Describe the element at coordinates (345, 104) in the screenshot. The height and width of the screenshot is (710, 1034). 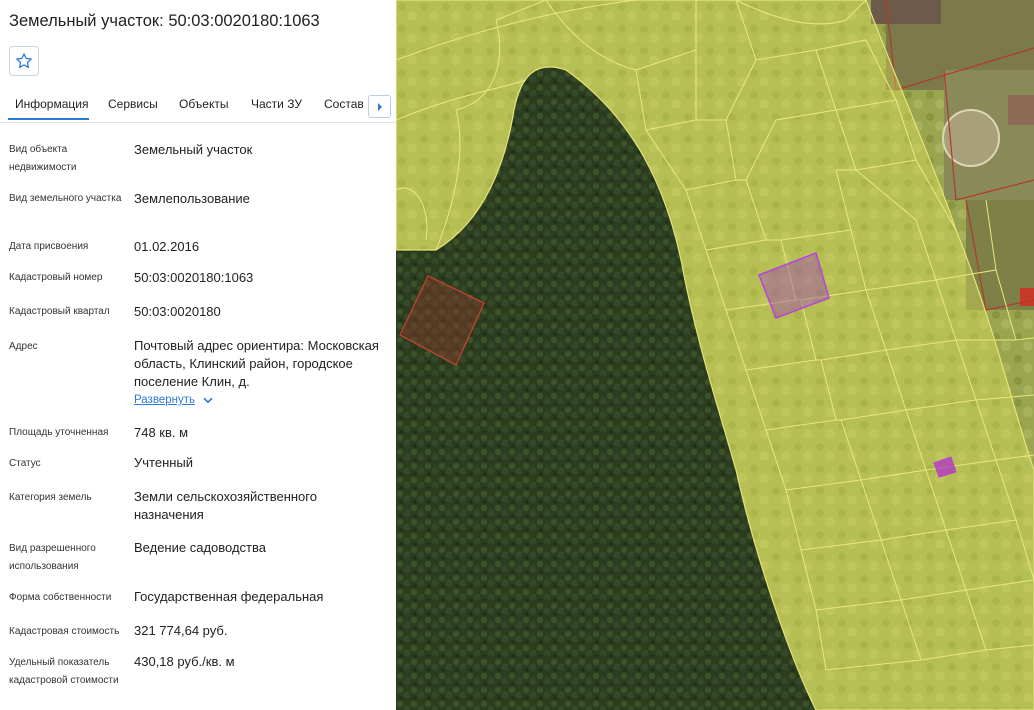
I see `tab-composition: Состав ЕЗП` at that location.